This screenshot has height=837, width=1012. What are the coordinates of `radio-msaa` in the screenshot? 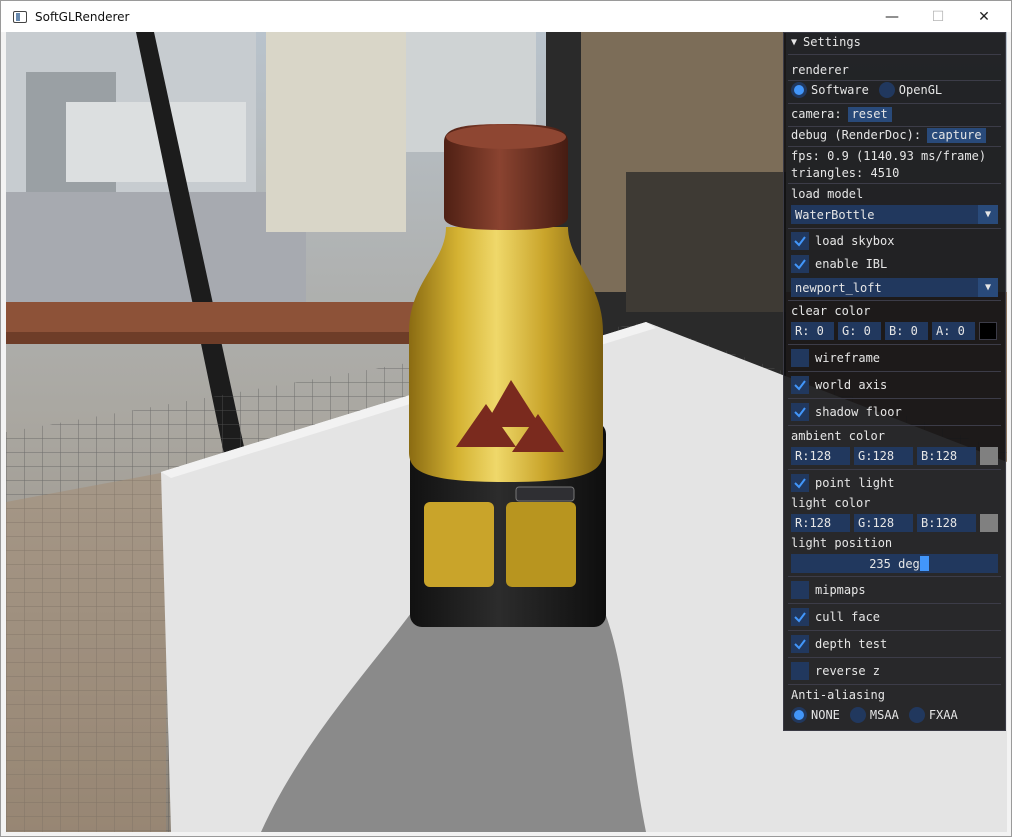 It's located at (857, 715).